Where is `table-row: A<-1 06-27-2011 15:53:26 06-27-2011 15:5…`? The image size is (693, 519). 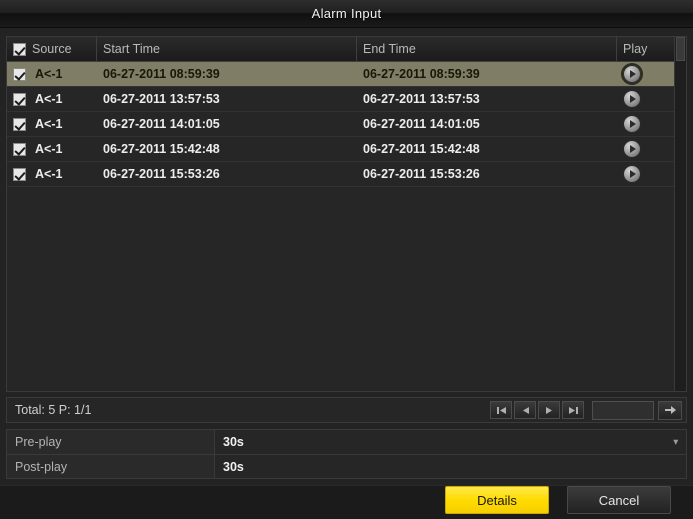 table-row: A<-1 06-27-2011 15:53:26 06-27-2011 15:5… is located at coordinates (346, 174).